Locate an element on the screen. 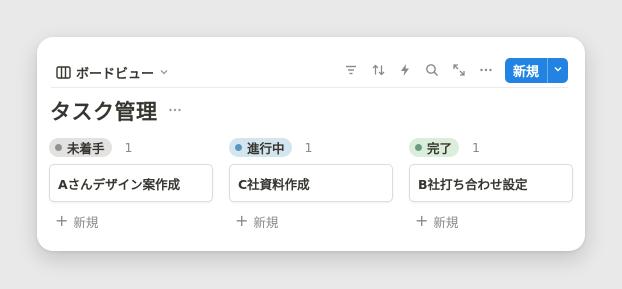  board-column: 完了 1 B社打ち合わせ設定 + 新規 is located at coordinates (491, 184).